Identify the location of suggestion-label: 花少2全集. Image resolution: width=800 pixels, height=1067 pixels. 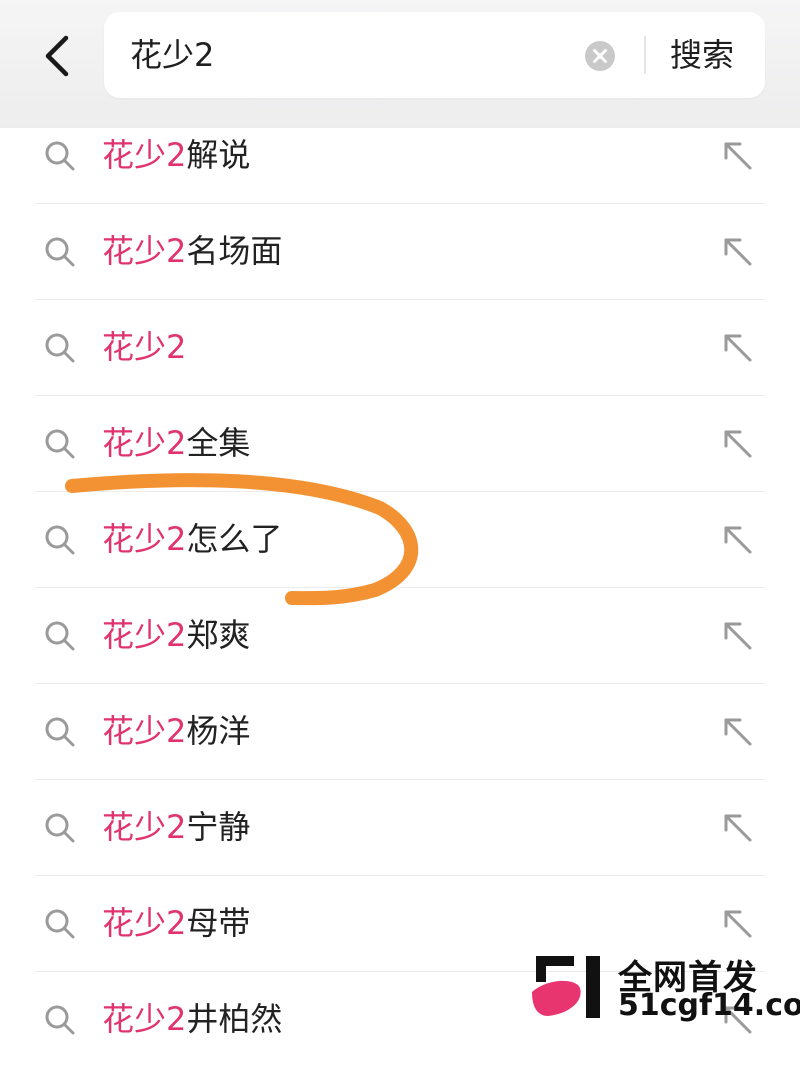
(176, 443).